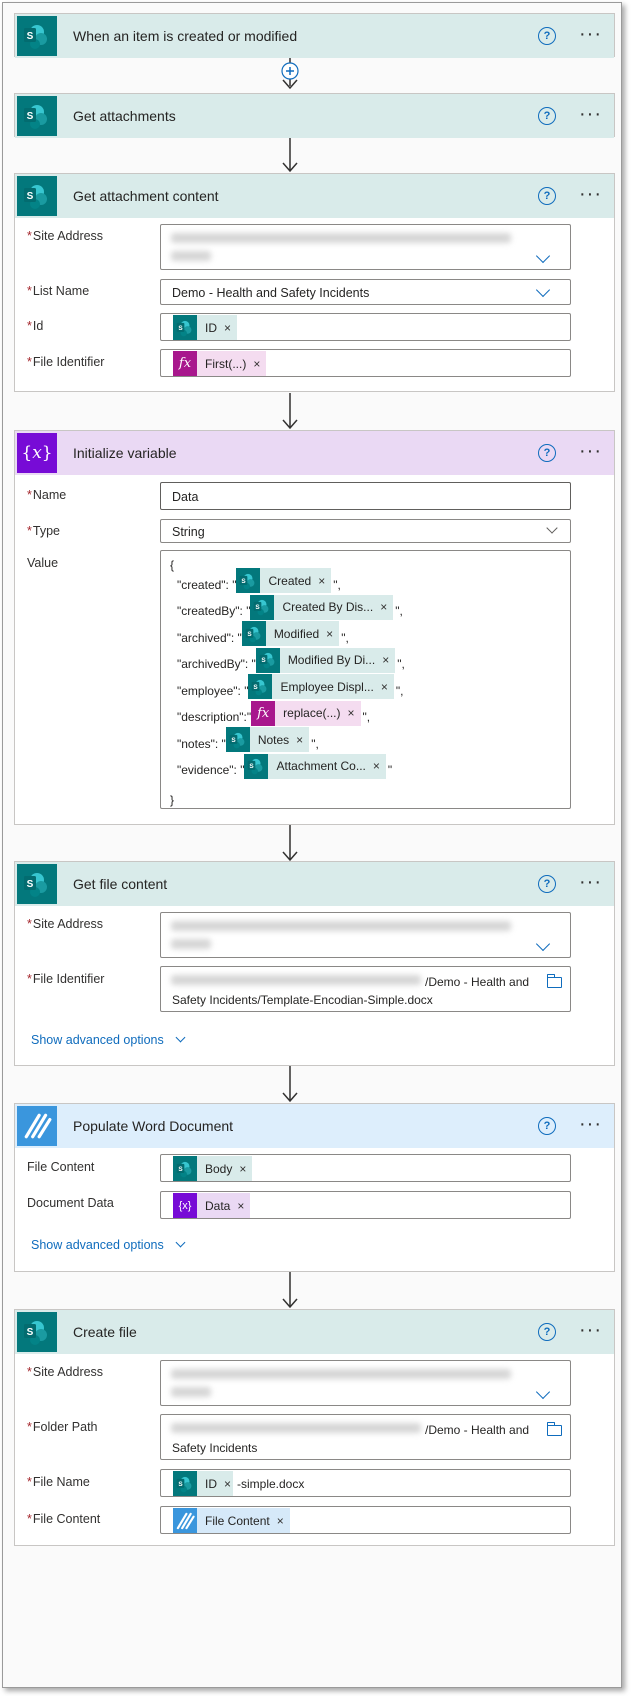 Image resolution: width=632 pixels, height=1696 pixels. Describe the element at coordinates (213, 1168) in the screenshot. I see `body-token: Body ×` at that location.